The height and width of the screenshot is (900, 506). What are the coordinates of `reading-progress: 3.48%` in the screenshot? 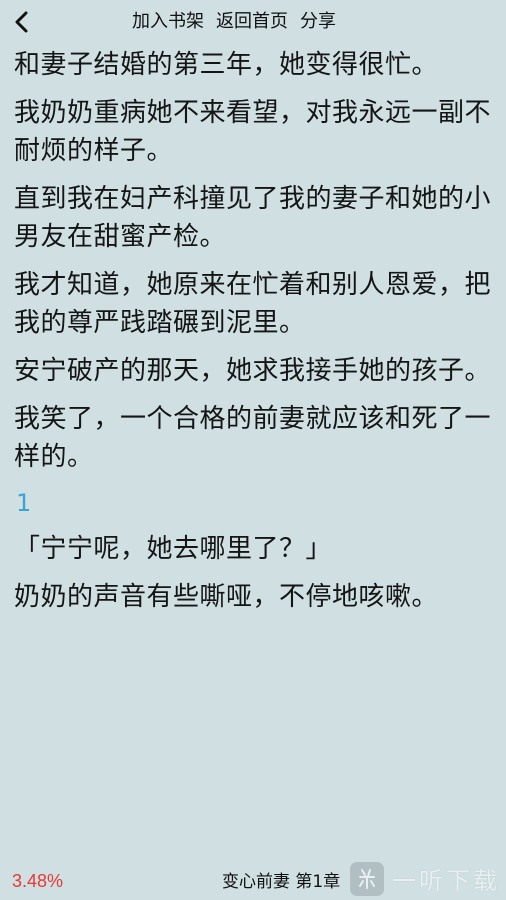 It's located at (38, 881).